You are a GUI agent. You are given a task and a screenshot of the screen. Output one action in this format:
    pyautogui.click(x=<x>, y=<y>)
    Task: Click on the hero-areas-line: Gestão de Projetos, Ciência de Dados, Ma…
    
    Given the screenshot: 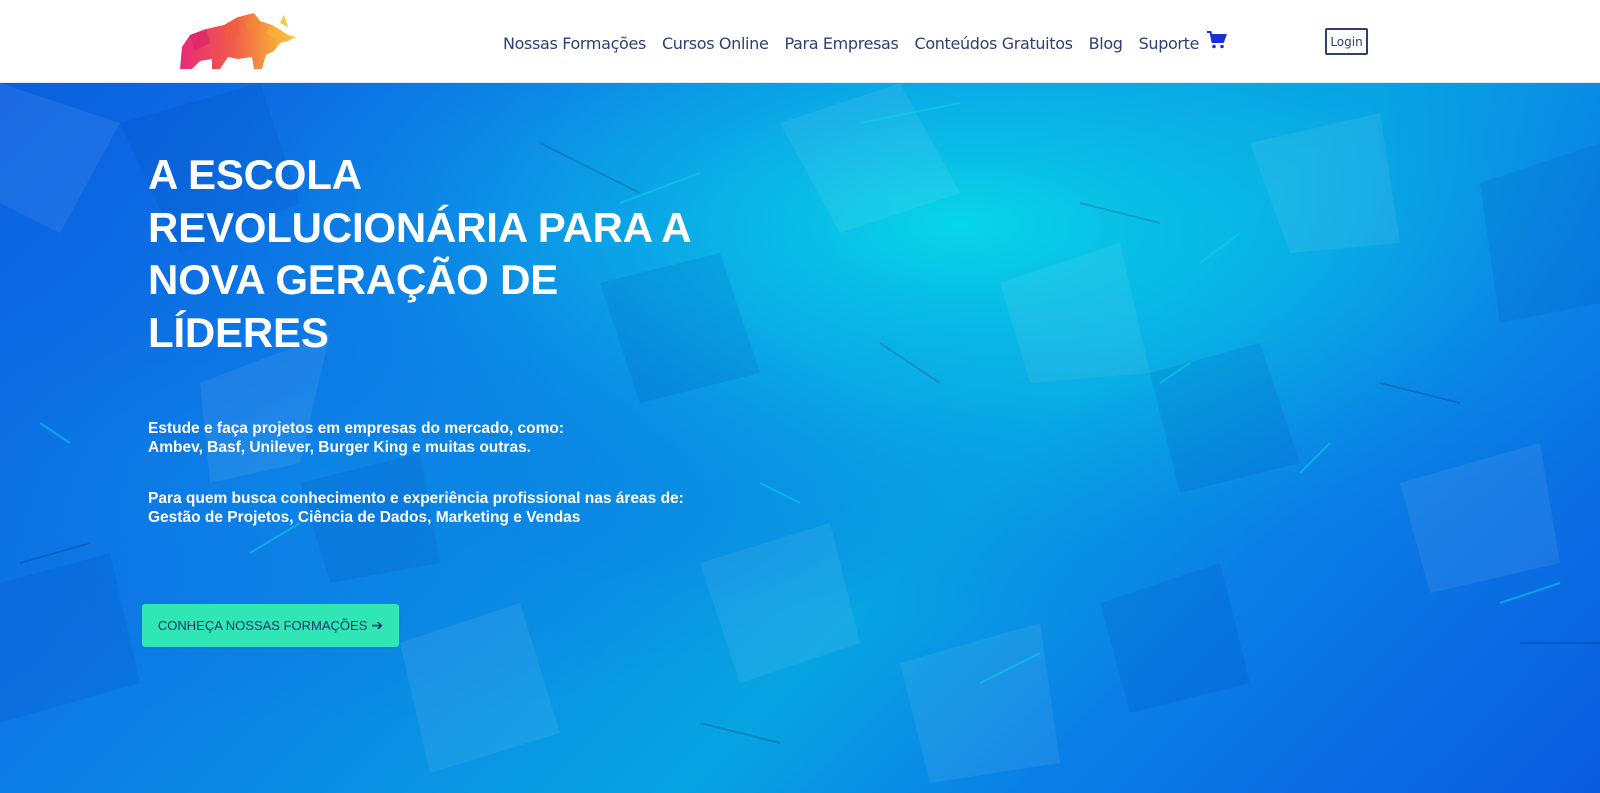 What is the action you would take?
    pyautogui.click(x=364, y=517)
    